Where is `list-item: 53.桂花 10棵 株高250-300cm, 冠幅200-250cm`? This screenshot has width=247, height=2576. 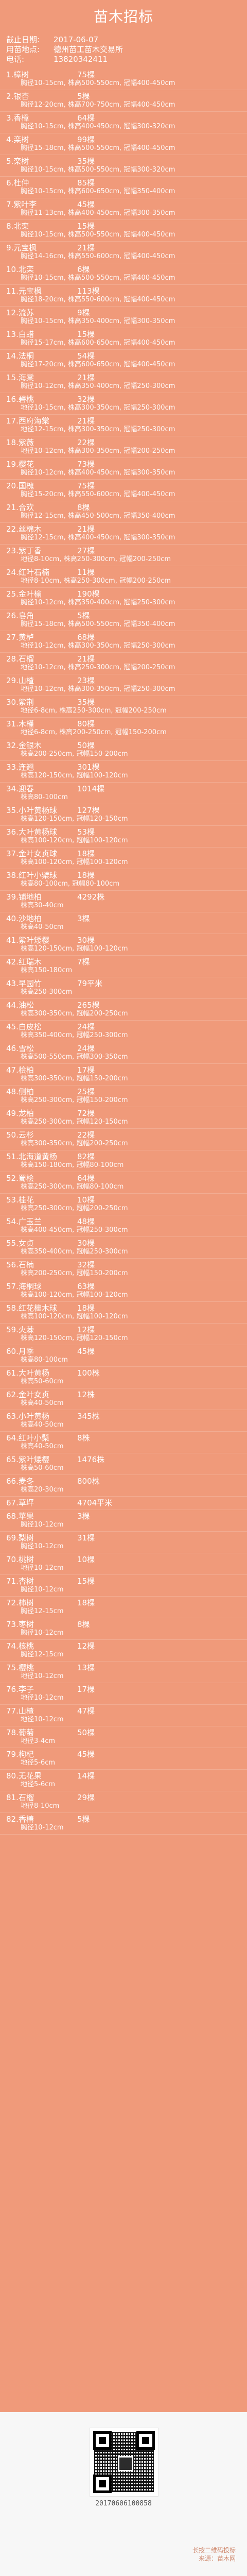
list-item: 53.桂花 10棵 株高250-300cm, 冠幅200-250cm is located at coordinates (123, 1204).